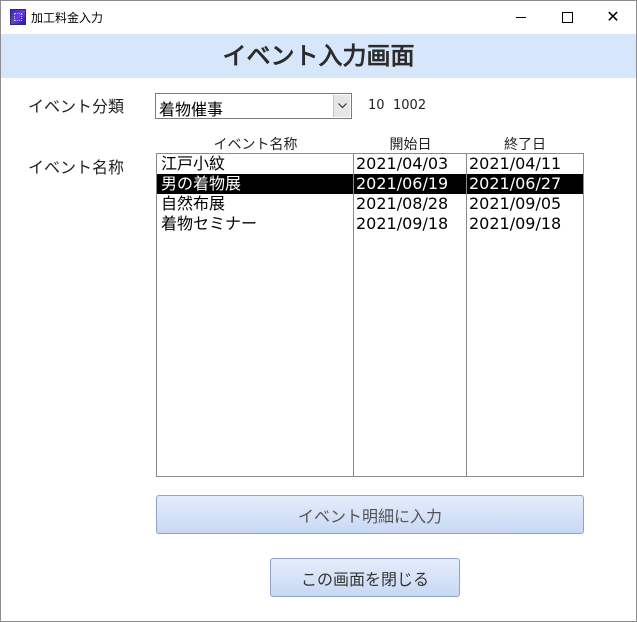 The image size is (637, 622). Describe the element at coordinates (376, 105) in the screenshot. I see `category-code: 10` at that location.